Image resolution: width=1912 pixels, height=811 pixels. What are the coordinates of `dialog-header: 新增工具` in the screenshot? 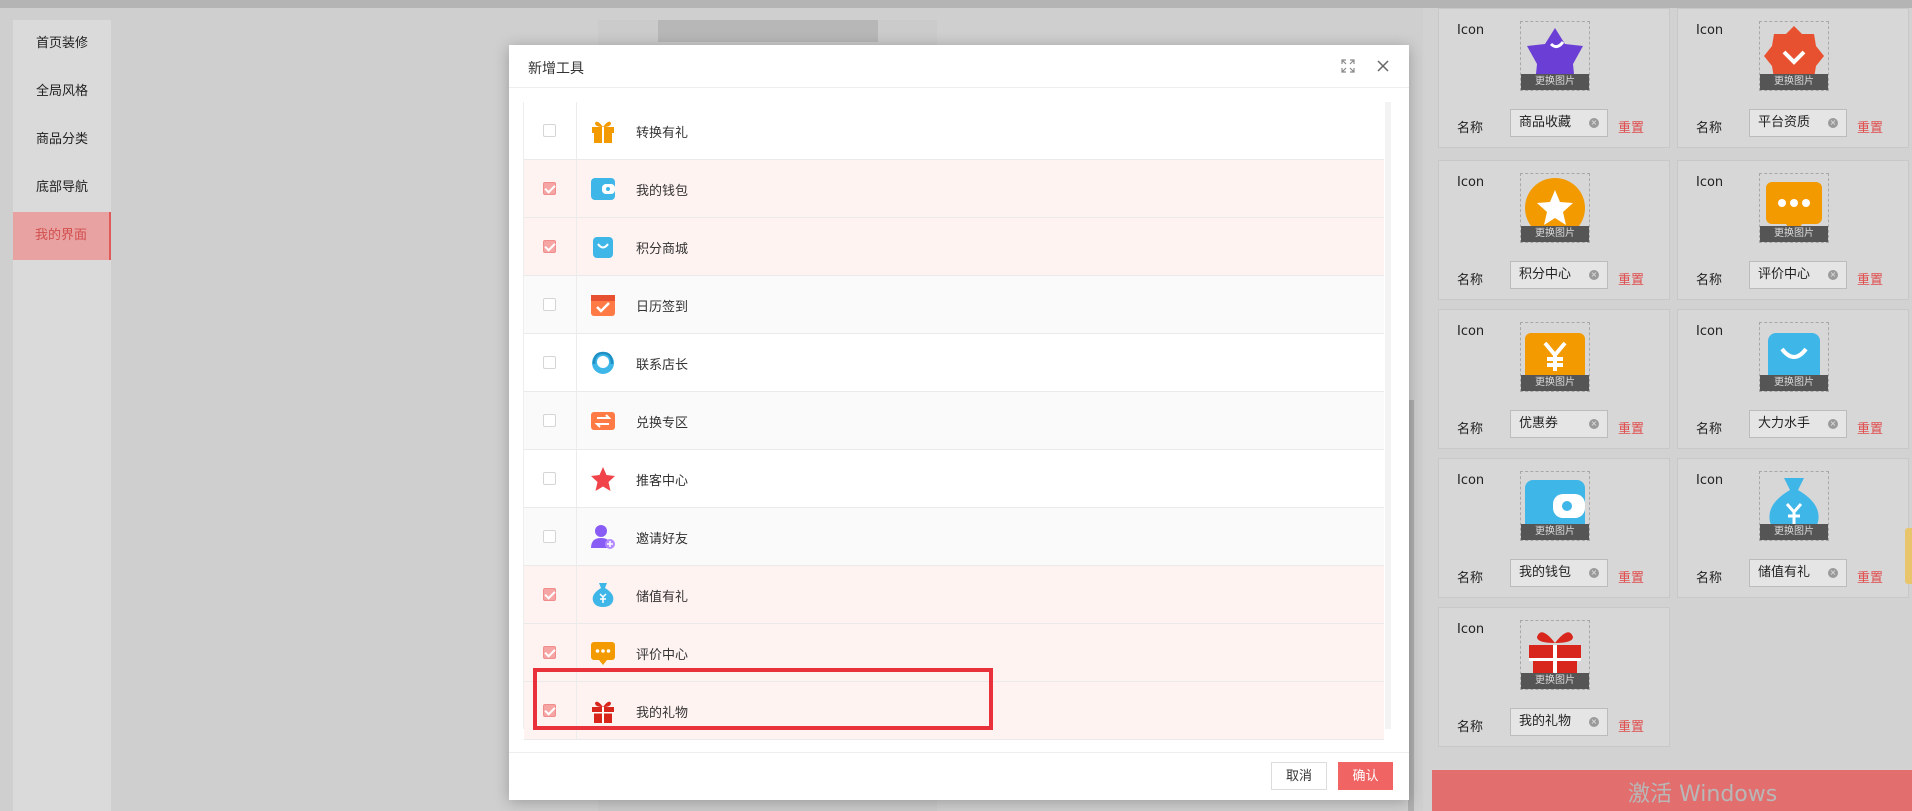 It's located at (959, 66).